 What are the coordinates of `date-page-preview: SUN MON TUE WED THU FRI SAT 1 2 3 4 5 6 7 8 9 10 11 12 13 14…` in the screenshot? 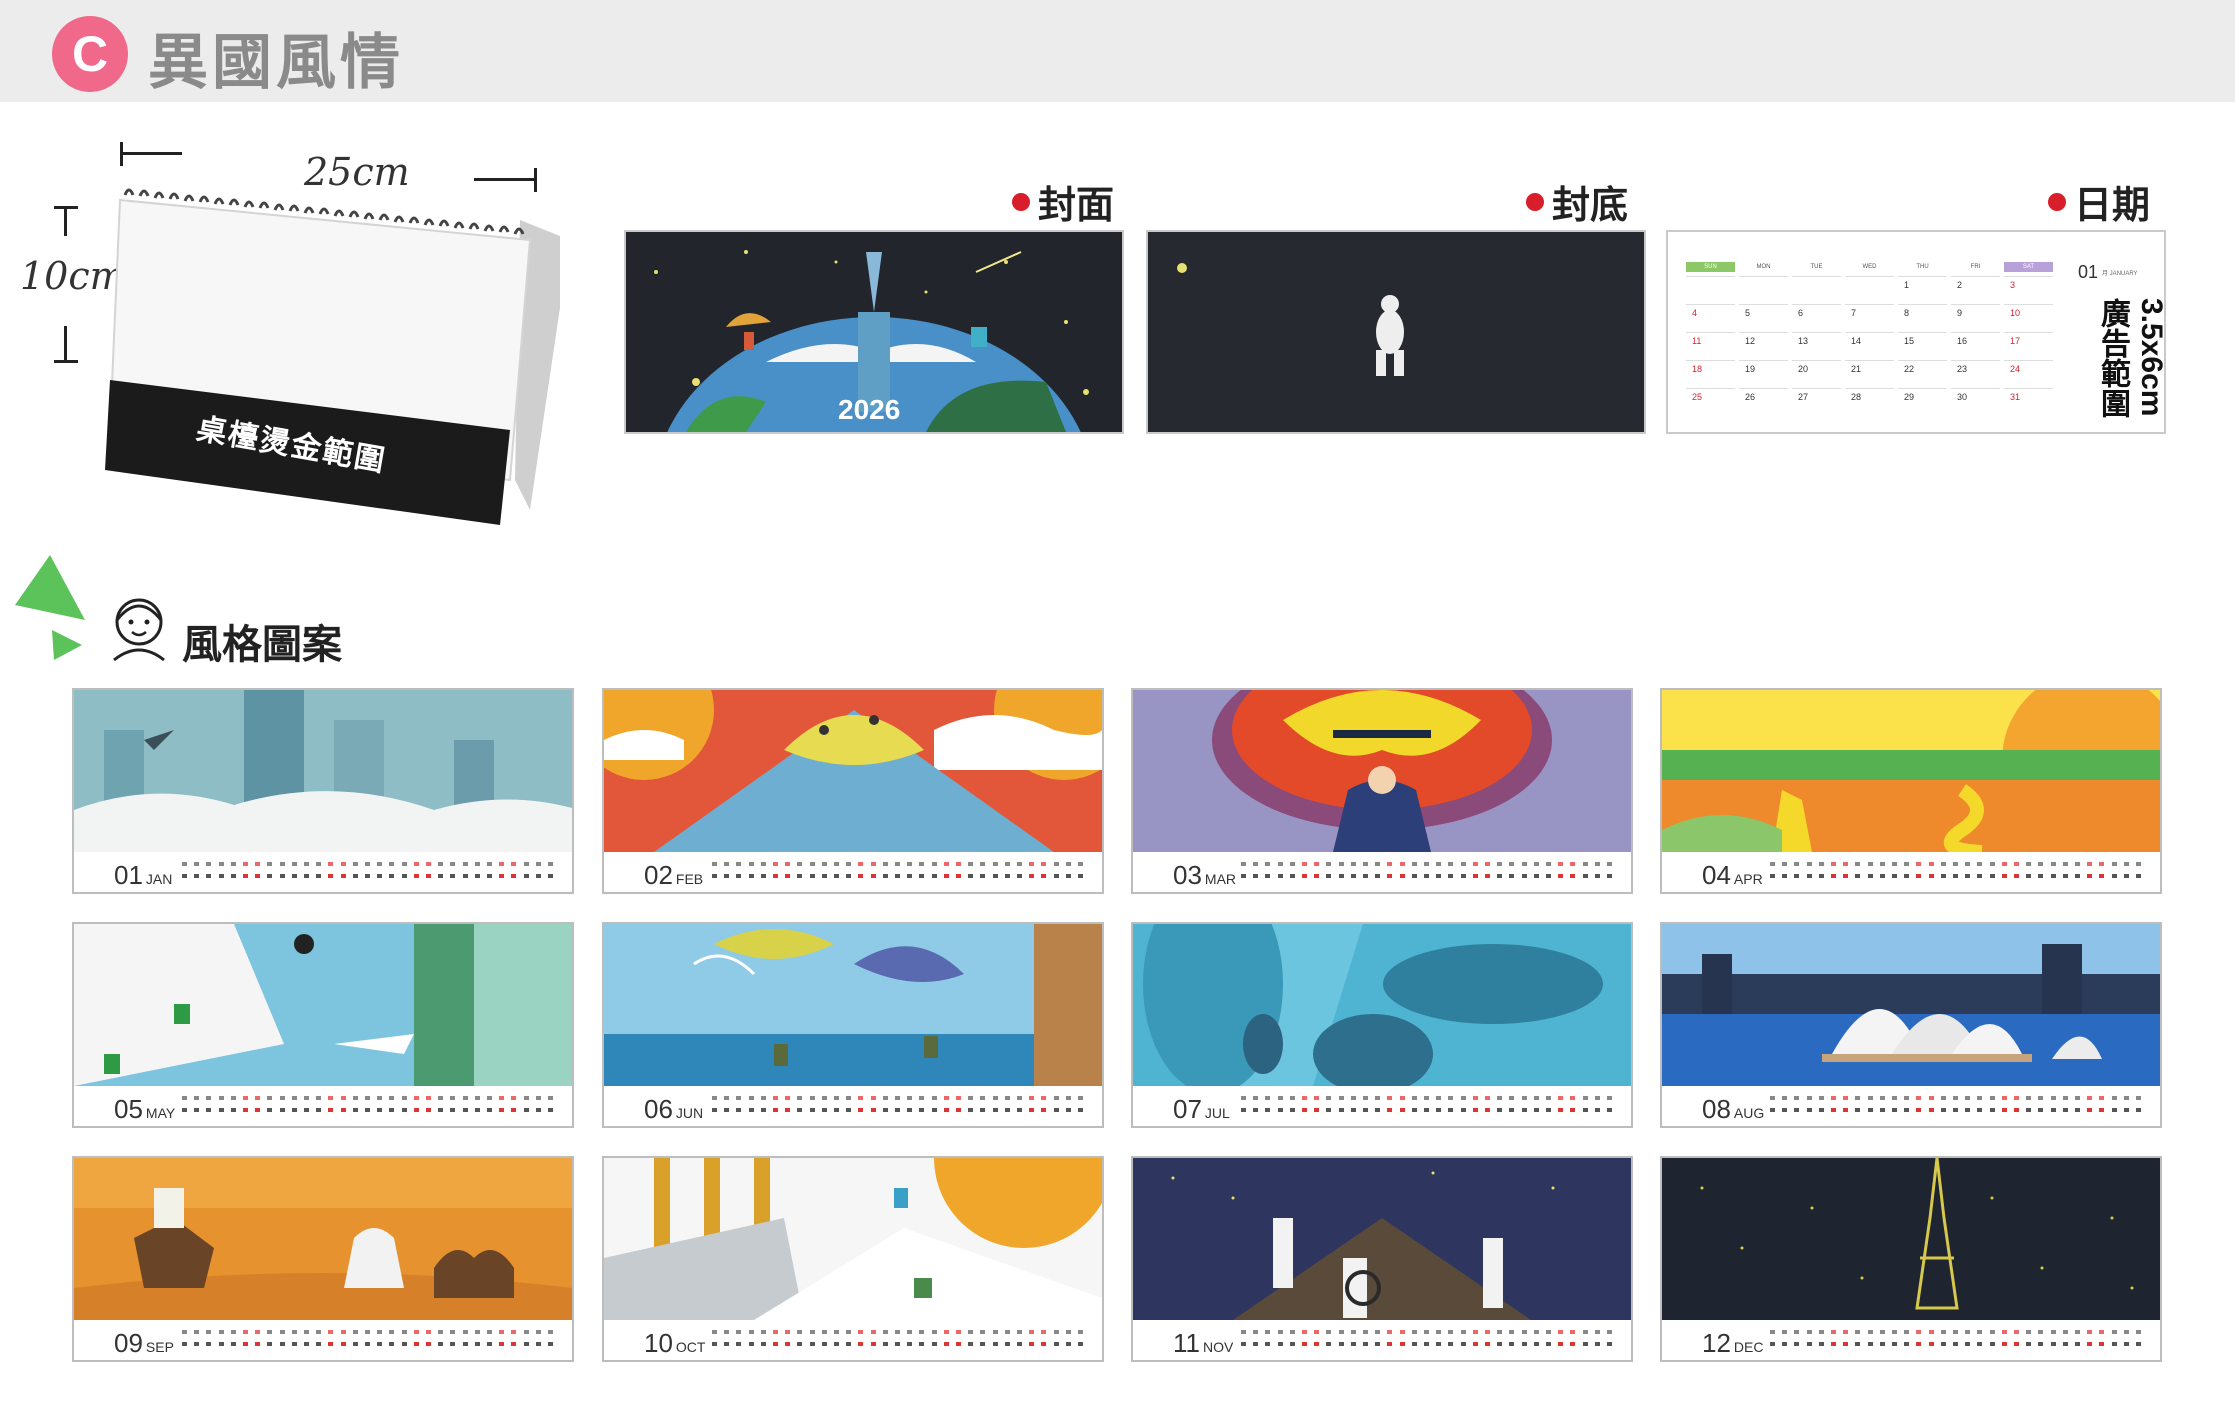 It's located at (1916, 332).